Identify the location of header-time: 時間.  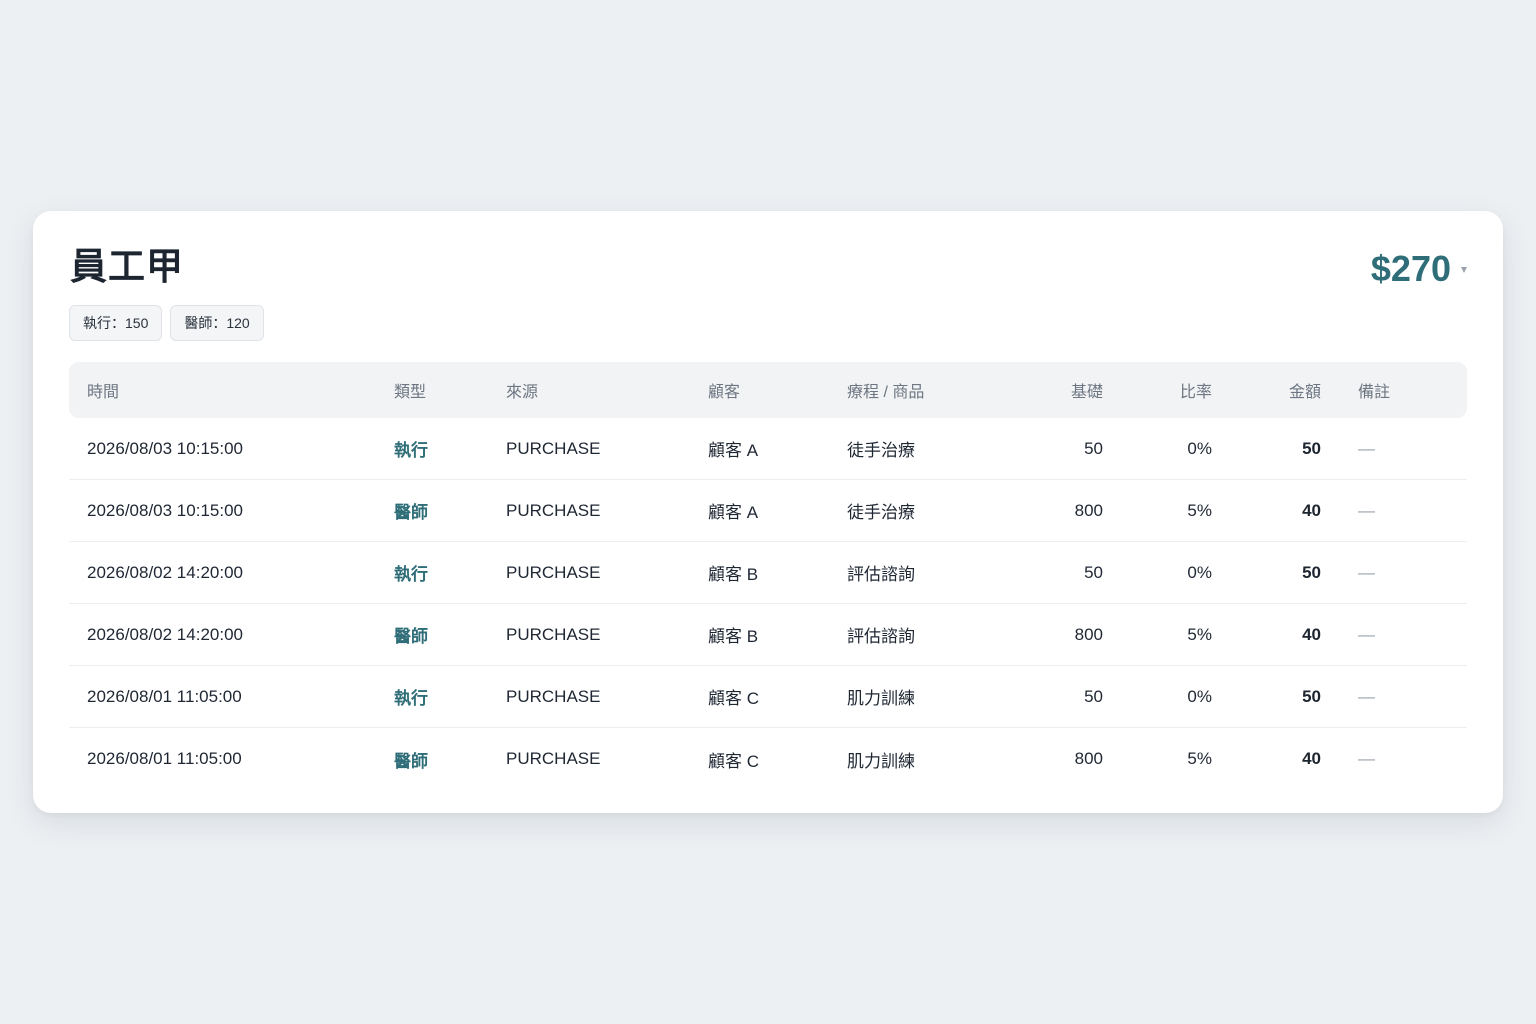
(103, 392).